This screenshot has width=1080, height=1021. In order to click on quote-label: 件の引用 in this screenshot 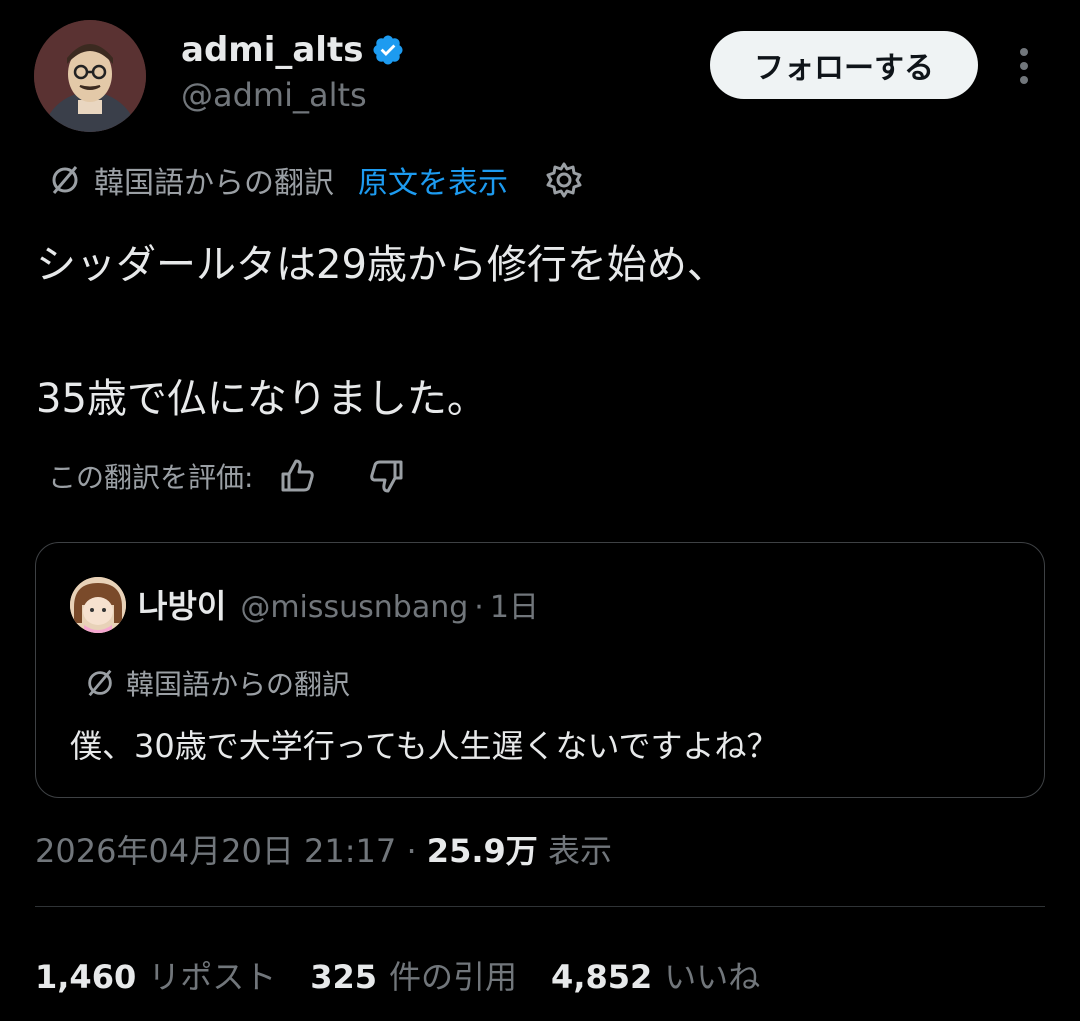, I will do `click(453, 977)`.